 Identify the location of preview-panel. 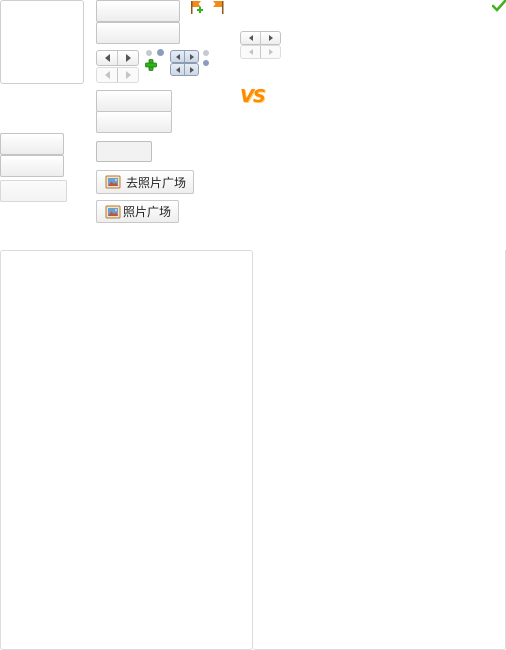
(42, 42).